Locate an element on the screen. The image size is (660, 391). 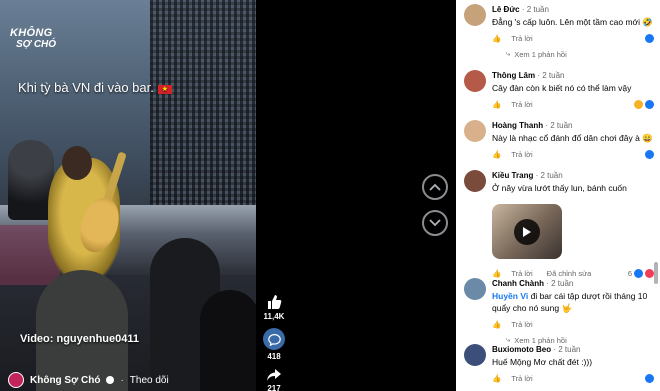
video-caption: Khi tỳ bà VN đi vào bar. ★ is located at coordinates (95, 87).